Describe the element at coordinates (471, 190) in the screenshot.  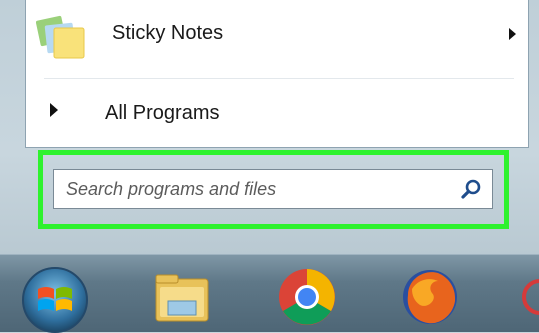
I see `search-icon` at that location.